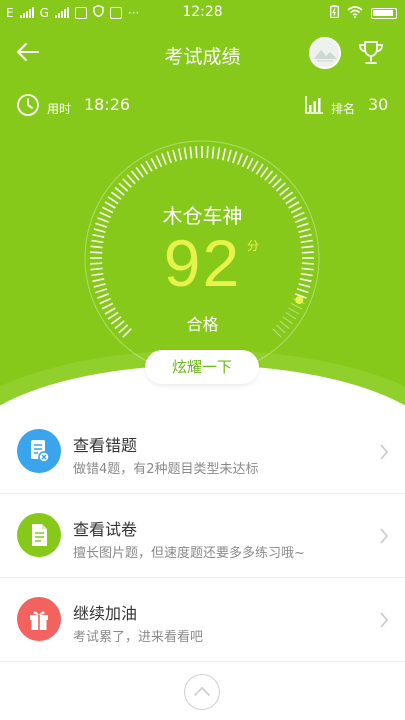 The image size is (405, 720). What do you see at coordinates (334, 13) in the screenshot?
I see `battery-saver-icon` at bounding box center [334, 13].